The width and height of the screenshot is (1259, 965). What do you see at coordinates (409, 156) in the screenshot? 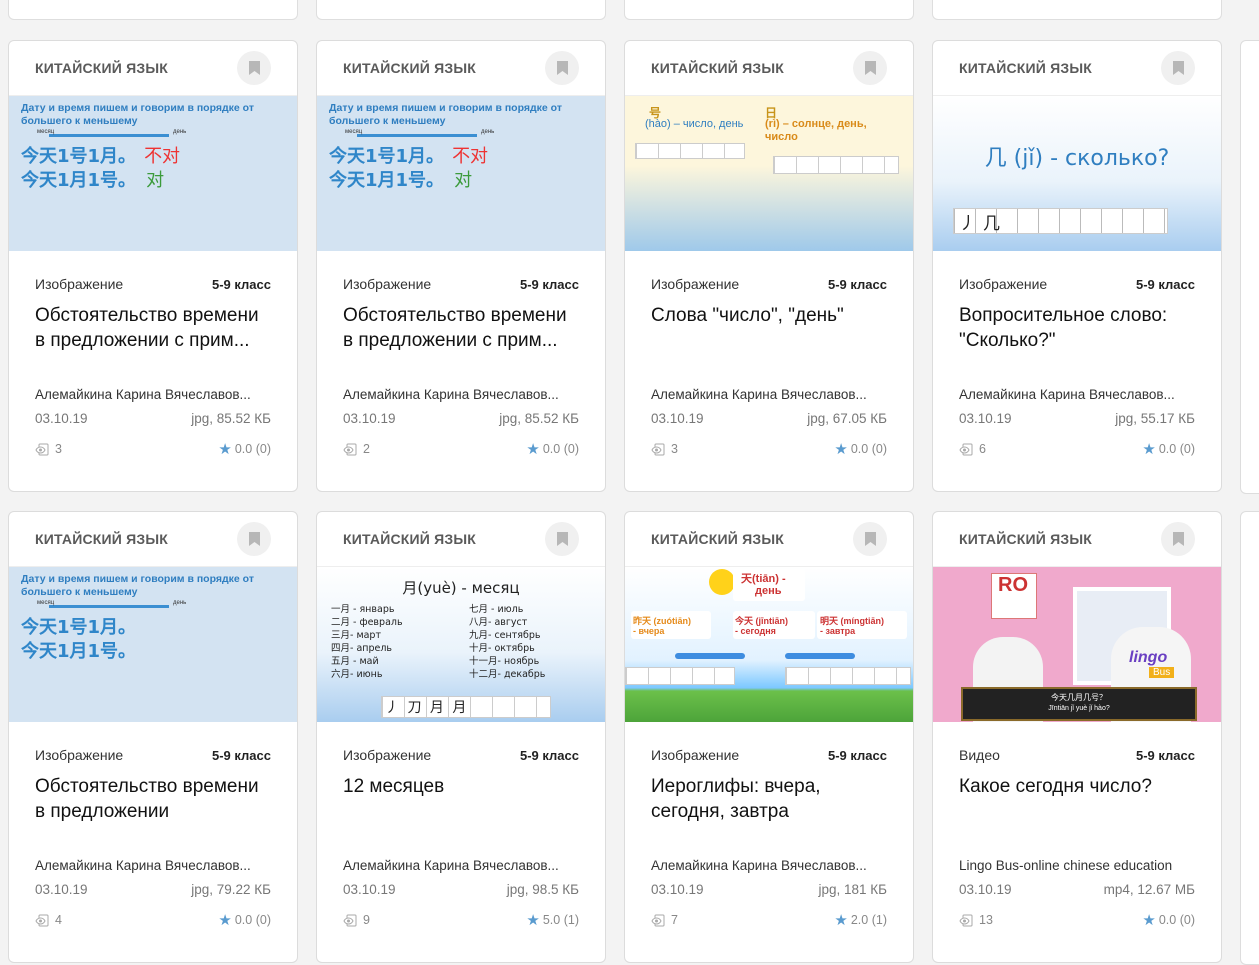
I see `thumb-chinese-line: 今天1号1月。 不对` at bounding box center [409, 156].